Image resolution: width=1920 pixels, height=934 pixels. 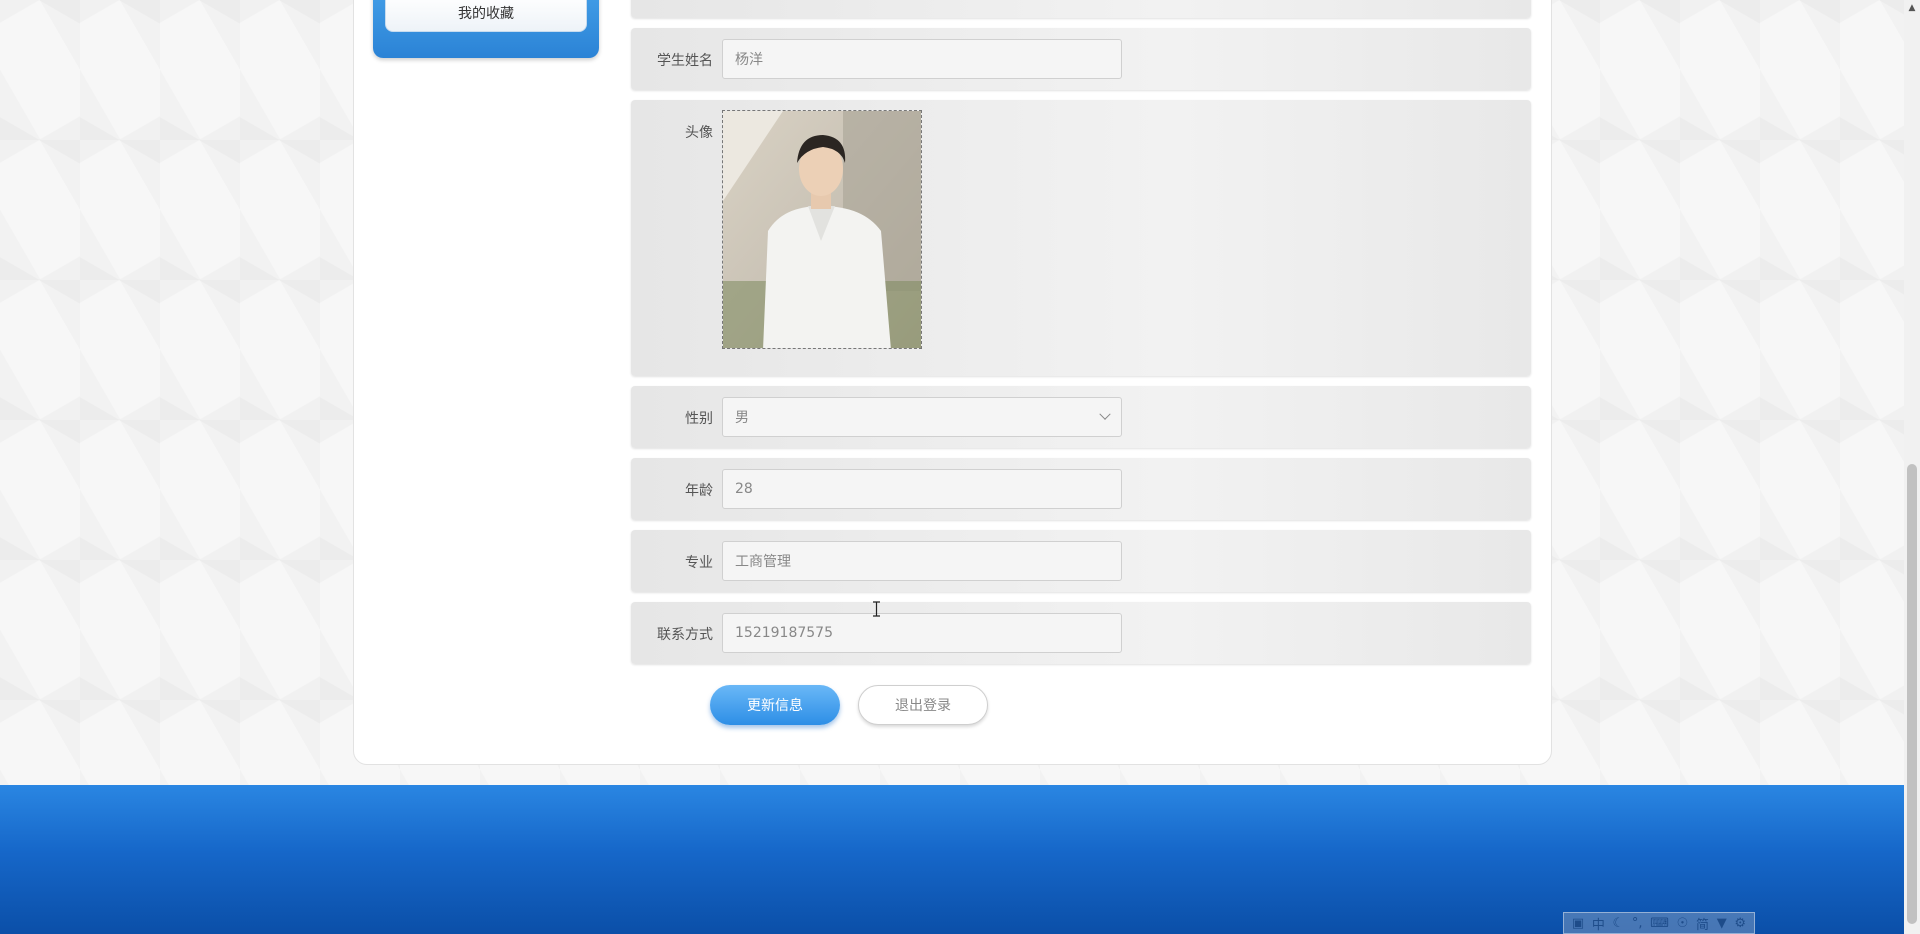 I want to click on name-label: 学生姓名, so click(x=685, y=61).